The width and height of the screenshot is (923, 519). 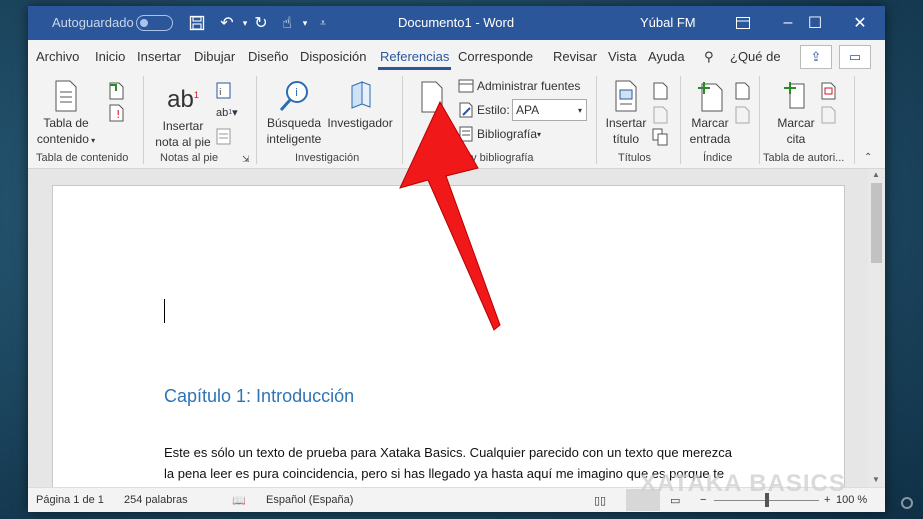 What do you see at coordinates (828, 91) in the screenshot?
I see `insert-table-authorities-icon` at bounding box center [828, 91].